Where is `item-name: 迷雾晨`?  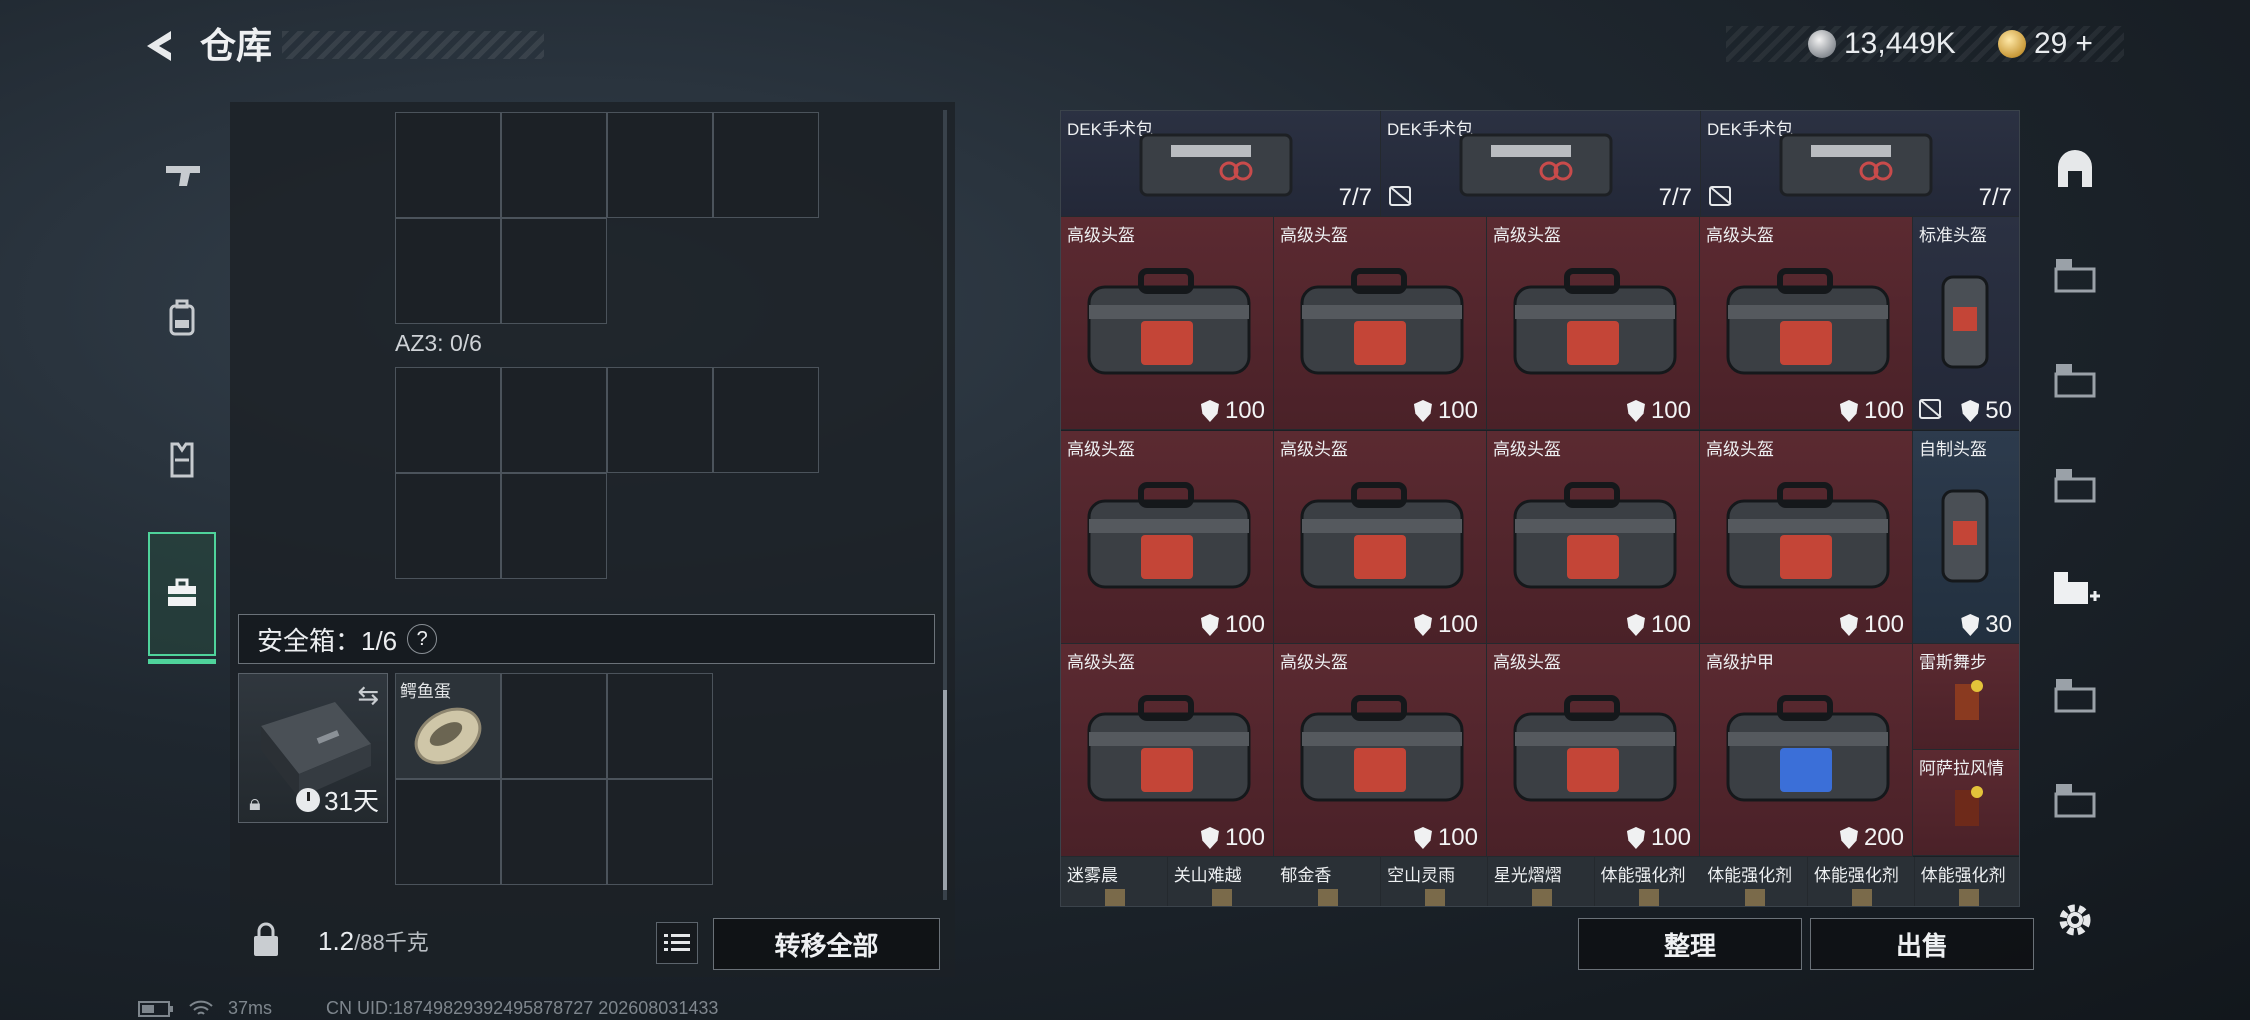
item-name: 迷雾晨 is located at coordinates (1092, 875).